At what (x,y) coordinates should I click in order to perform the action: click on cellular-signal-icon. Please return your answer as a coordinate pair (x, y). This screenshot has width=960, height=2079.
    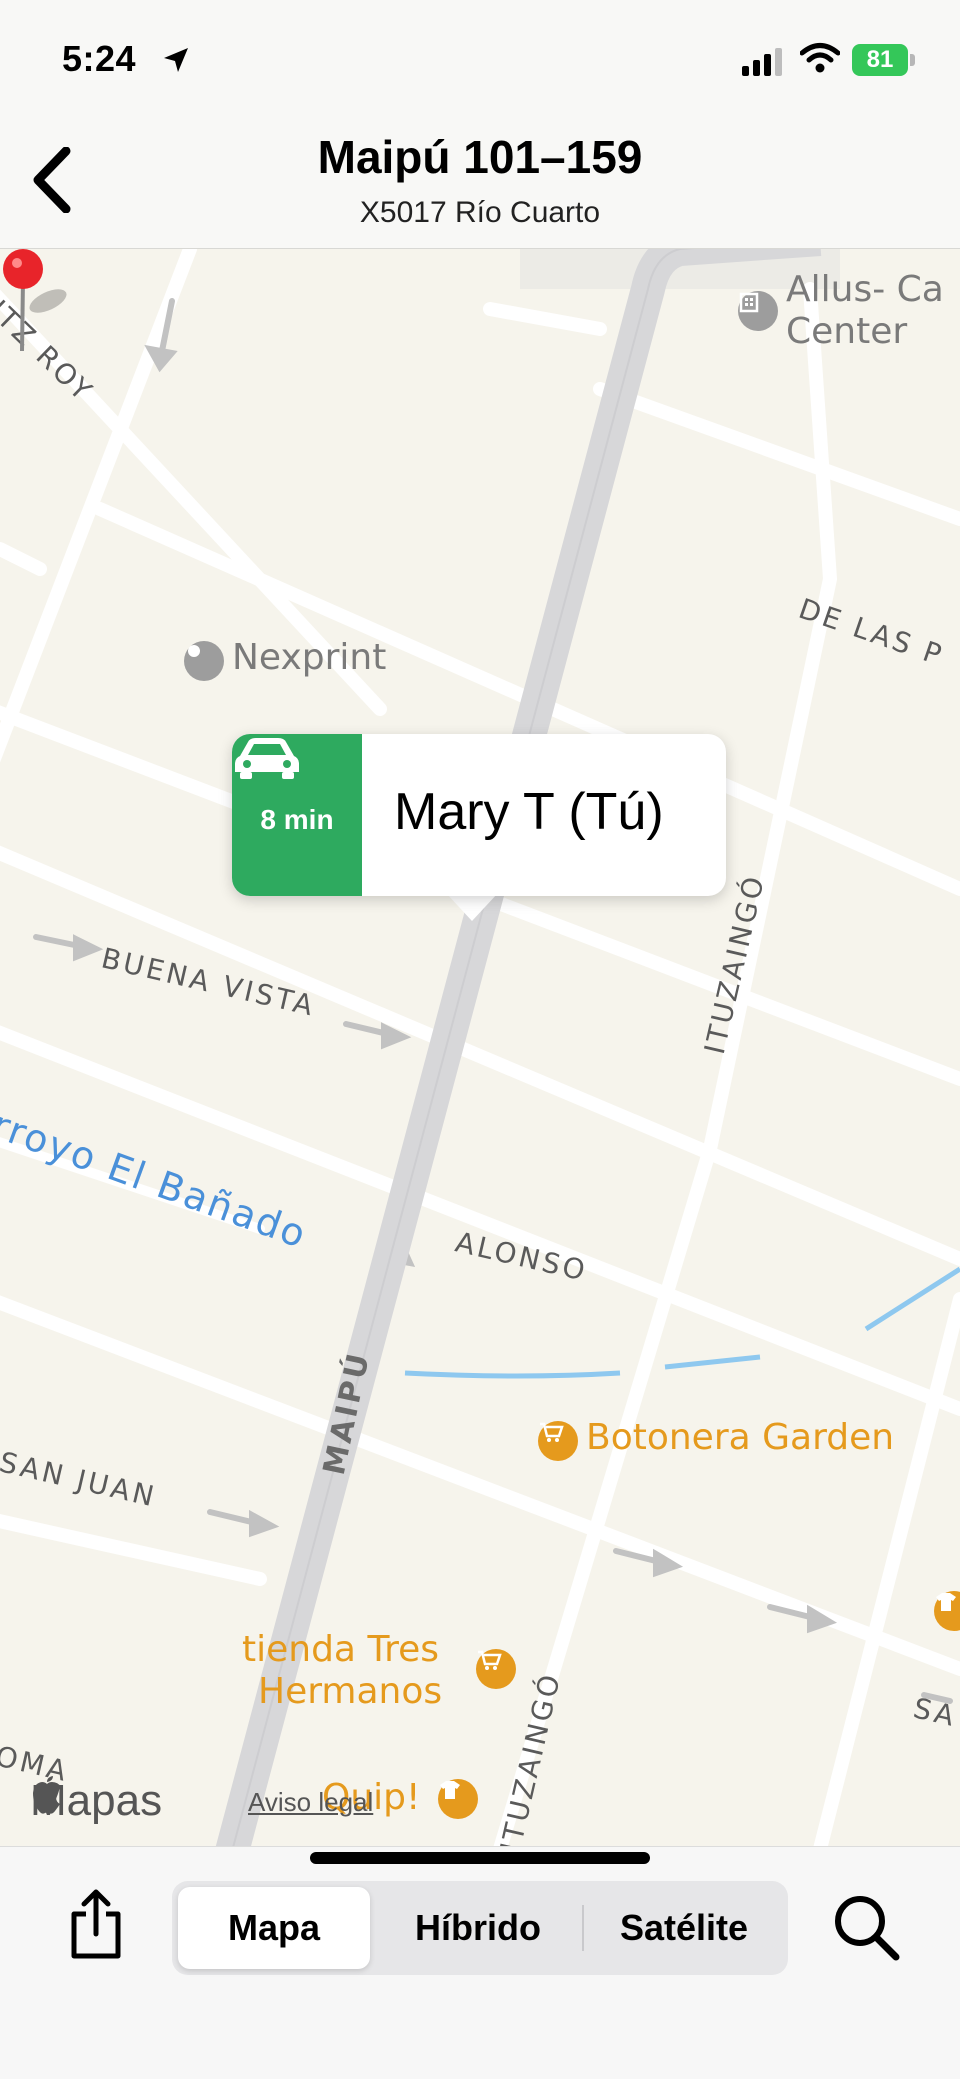
    Looking at the image, I should click on (762, 62).